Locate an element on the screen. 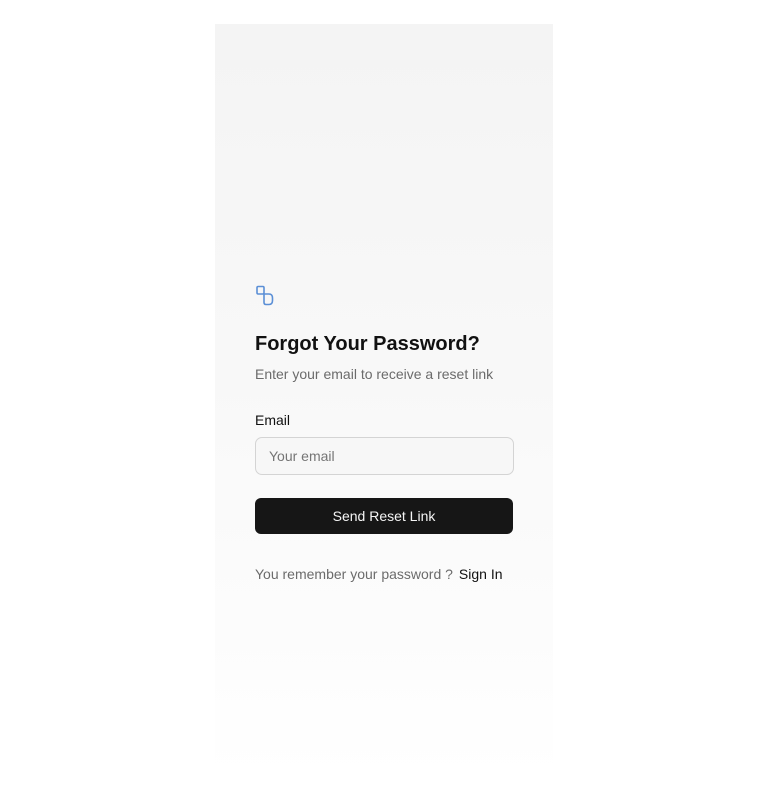 Image resolution: width=768 pixels, height=800 pixels. brand-logo-icon is located at coordinates (265, 295).